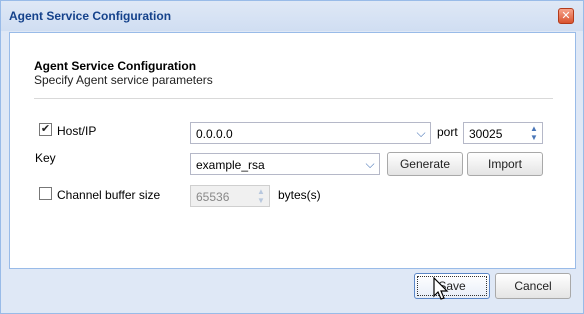 Image resolution: width=584 pixels, height=314 pixels. I want to click on port-value: 30025, so click(486, 134).